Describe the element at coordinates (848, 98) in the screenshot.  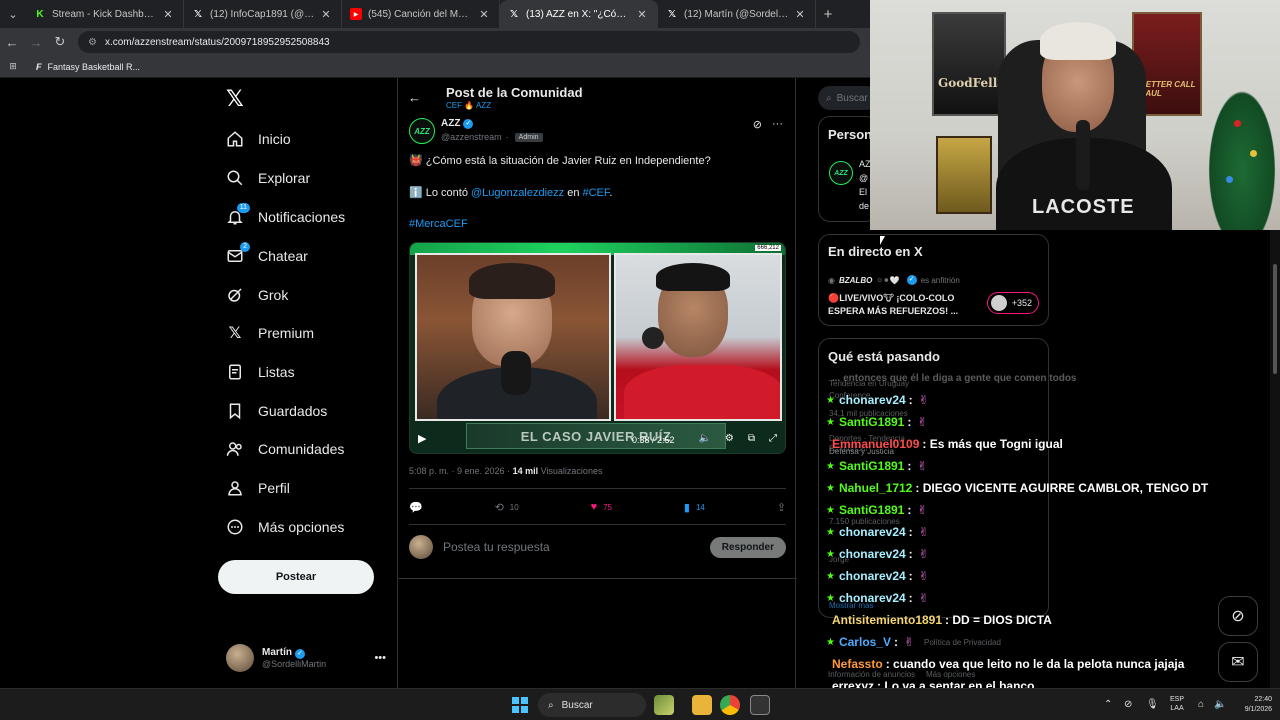
I see `search-input: ⌕ Buscar` at that location.